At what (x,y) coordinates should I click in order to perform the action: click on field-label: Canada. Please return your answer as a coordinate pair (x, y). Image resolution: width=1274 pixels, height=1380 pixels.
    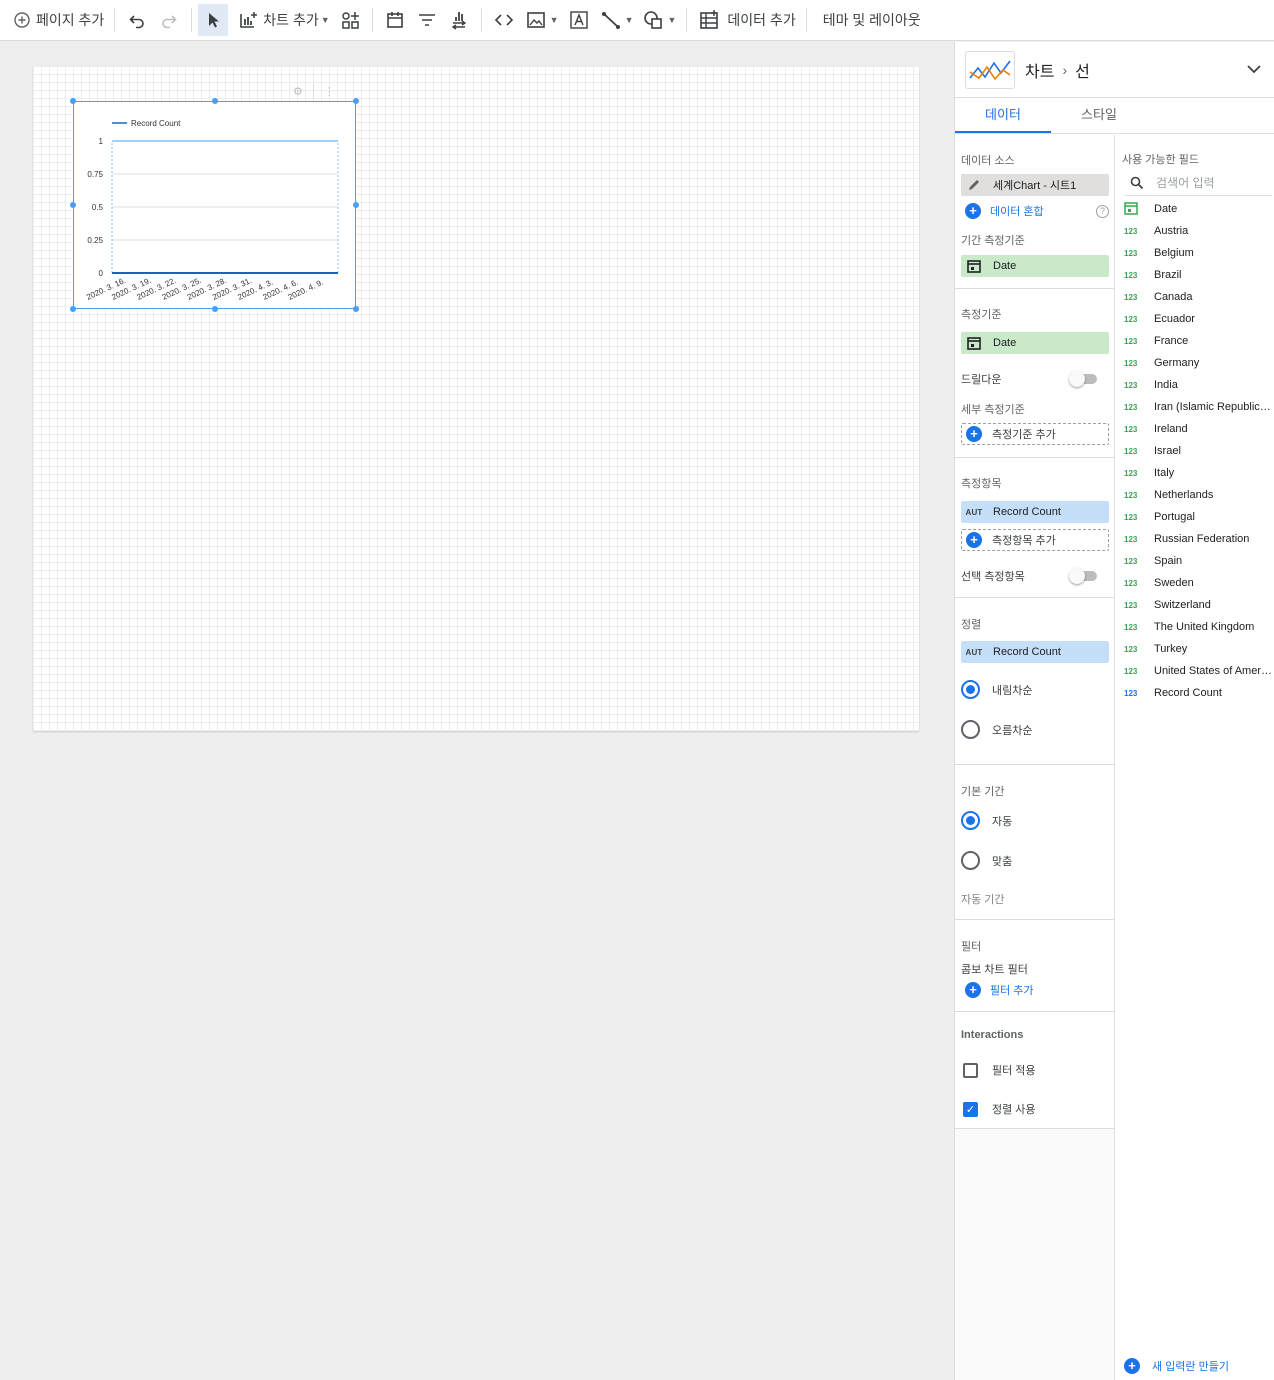
    Looking at the image, I should click on (1173, 297).